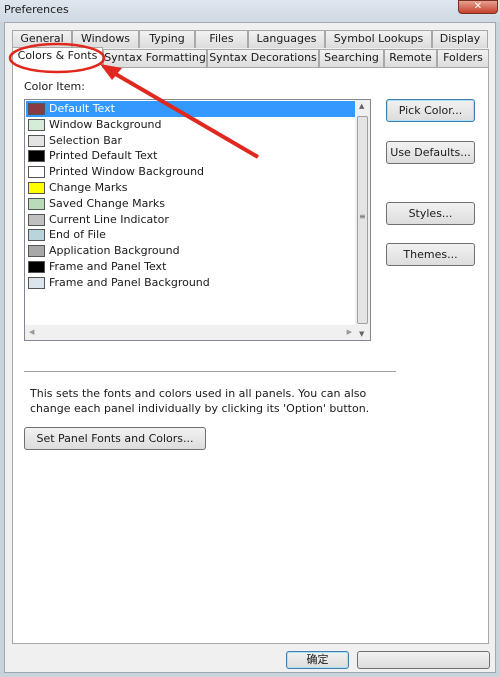 The width and height of the screenshot is (500, 677). I want to click on tab-folders: Folders, so click(463, 58).